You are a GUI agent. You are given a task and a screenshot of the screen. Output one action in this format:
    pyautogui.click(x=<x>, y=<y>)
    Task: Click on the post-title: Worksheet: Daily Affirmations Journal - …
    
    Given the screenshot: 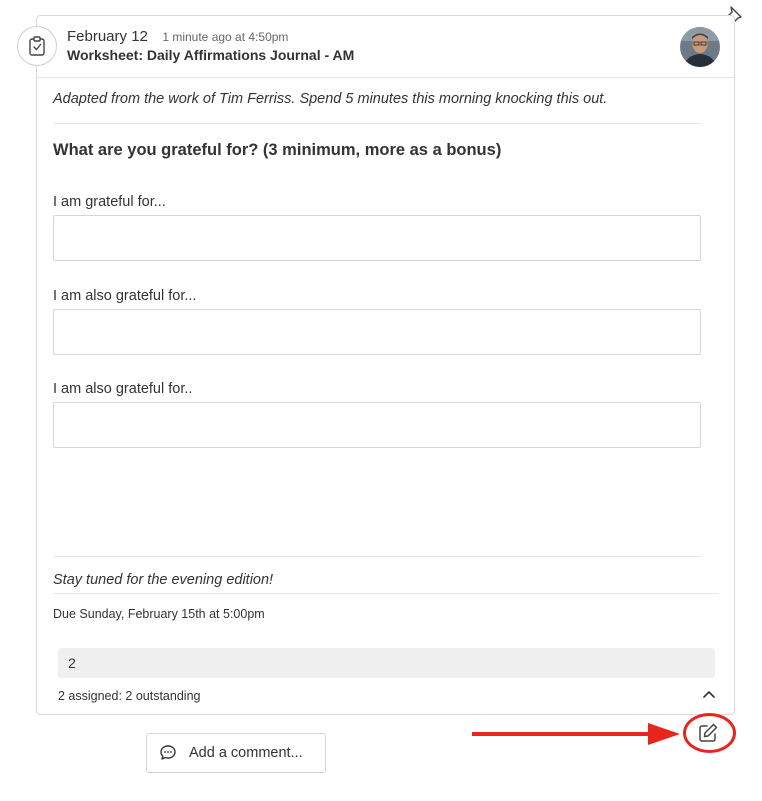 What is the action you would take?
    pyautogui.click(x=210, y=55)
    